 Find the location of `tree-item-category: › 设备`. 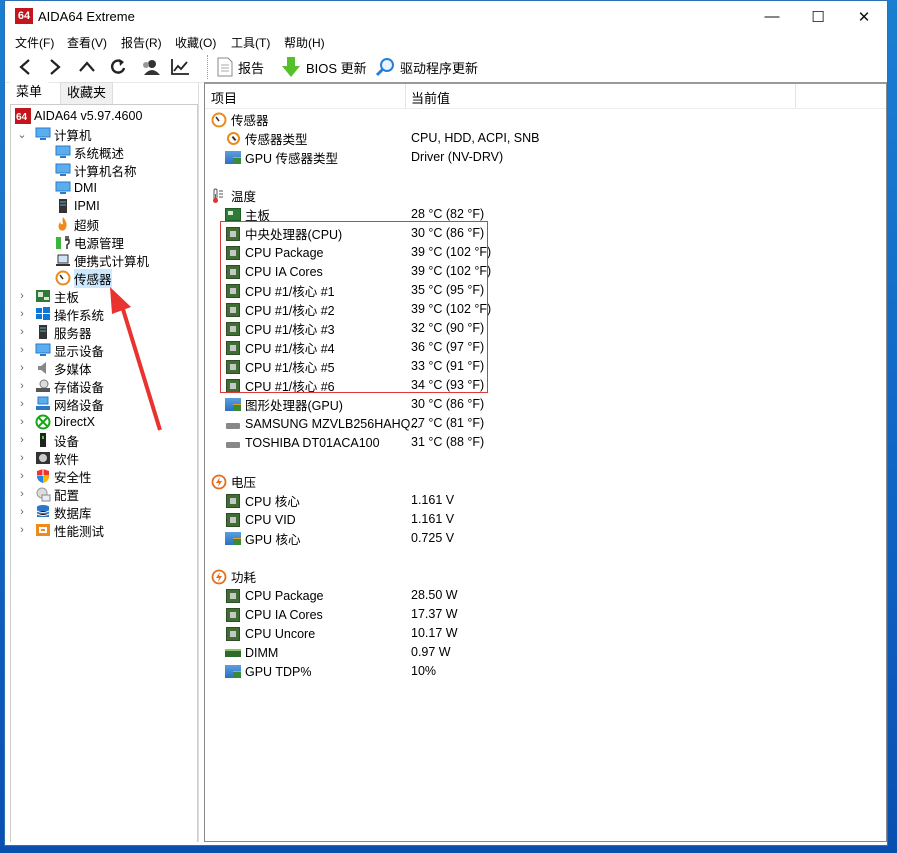

tree-item-category: › 设备 is located at coordinates (50, 440).